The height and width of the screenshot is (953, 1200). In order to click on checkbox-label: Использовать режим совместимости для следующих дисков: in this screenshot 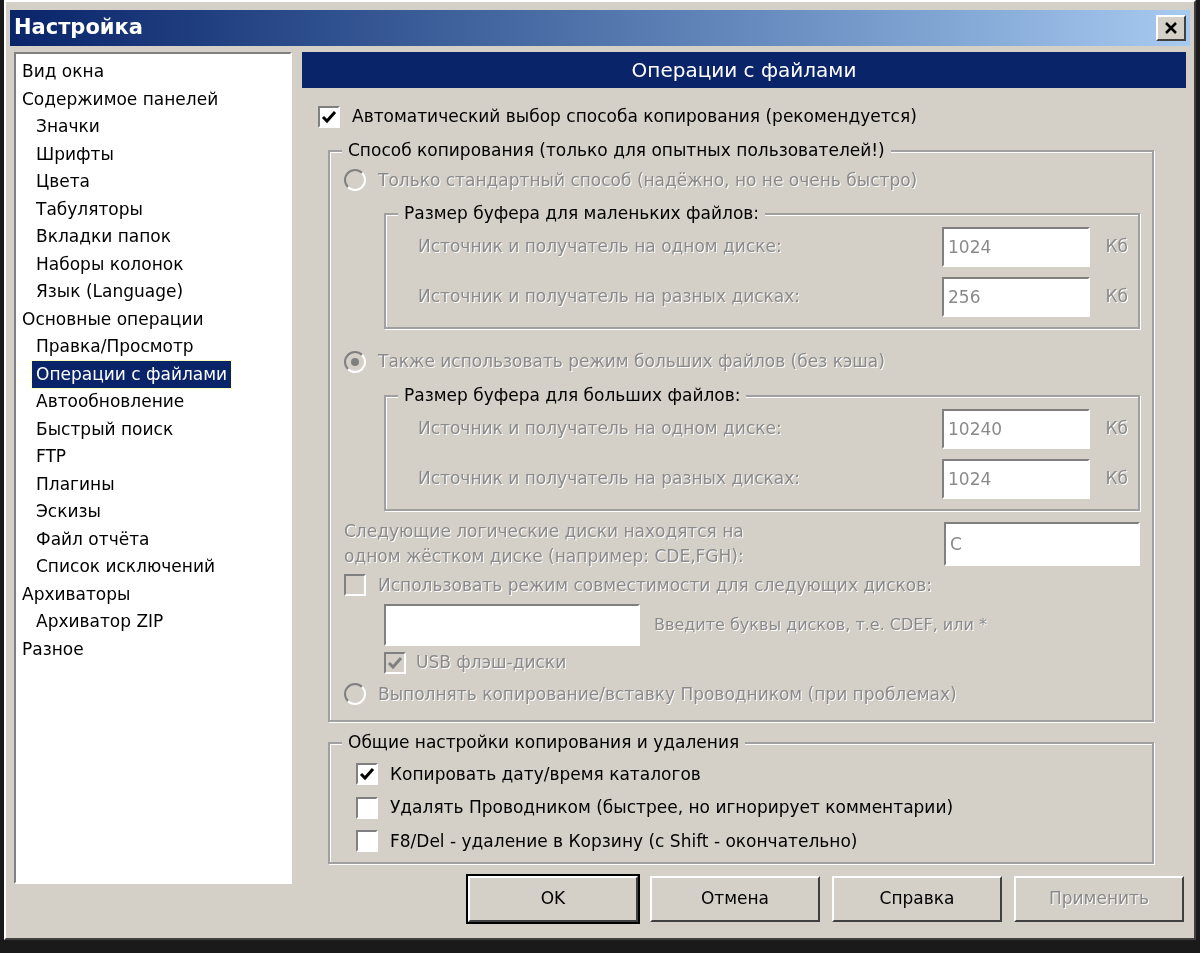, I will do `click(655, 585)`.